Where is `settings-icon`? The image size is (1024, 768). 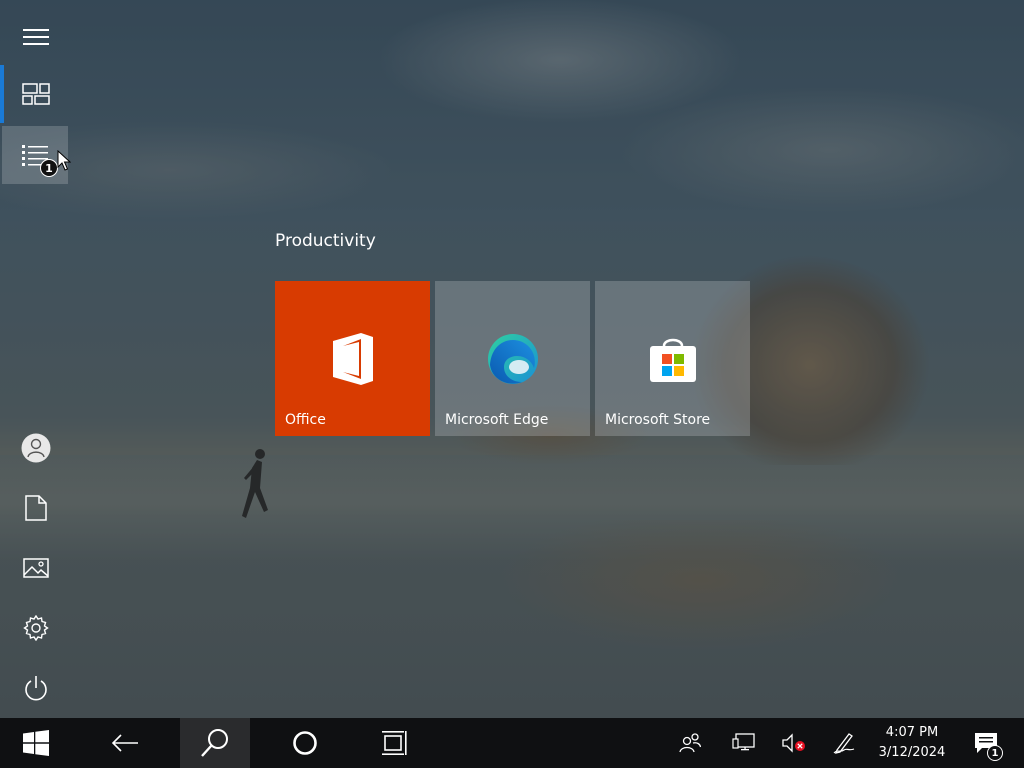
settings-icon is located at coordinates (36, 628).